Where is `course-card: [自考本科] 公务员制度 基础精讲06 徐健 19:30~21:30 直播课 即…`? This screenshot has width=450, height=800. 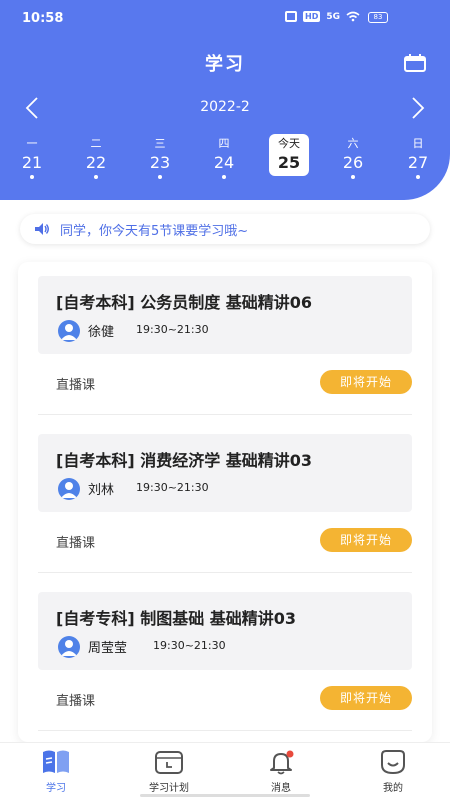
course-card: [自考本科] 公务员制度 基础精讲06 徐健 19:30~21:30 直播课 即… is located at coordinates (224, 346).